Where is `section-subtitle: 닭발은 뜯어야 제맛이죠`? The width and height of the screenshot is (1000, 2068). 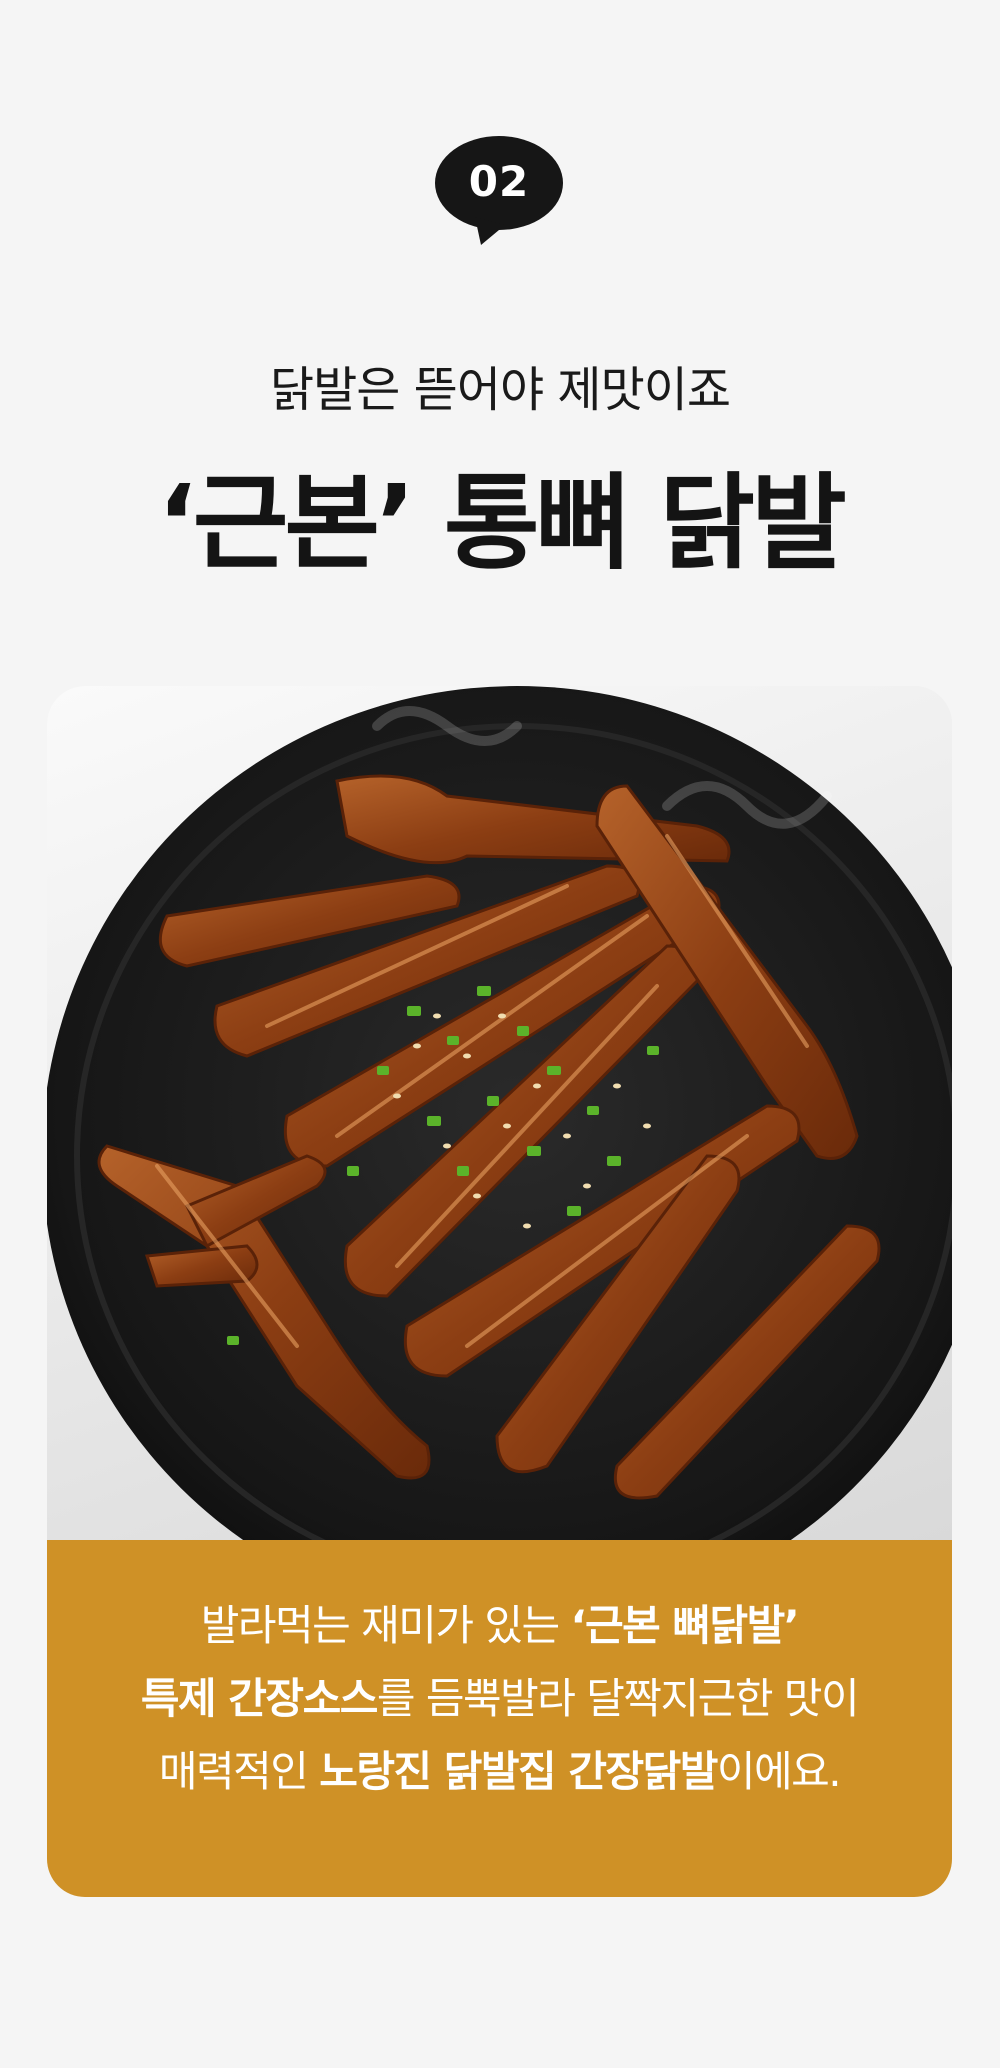
section-subtitle: 닭발은 뜯어야 제맛이죠 is located at coordinates (500, 390).